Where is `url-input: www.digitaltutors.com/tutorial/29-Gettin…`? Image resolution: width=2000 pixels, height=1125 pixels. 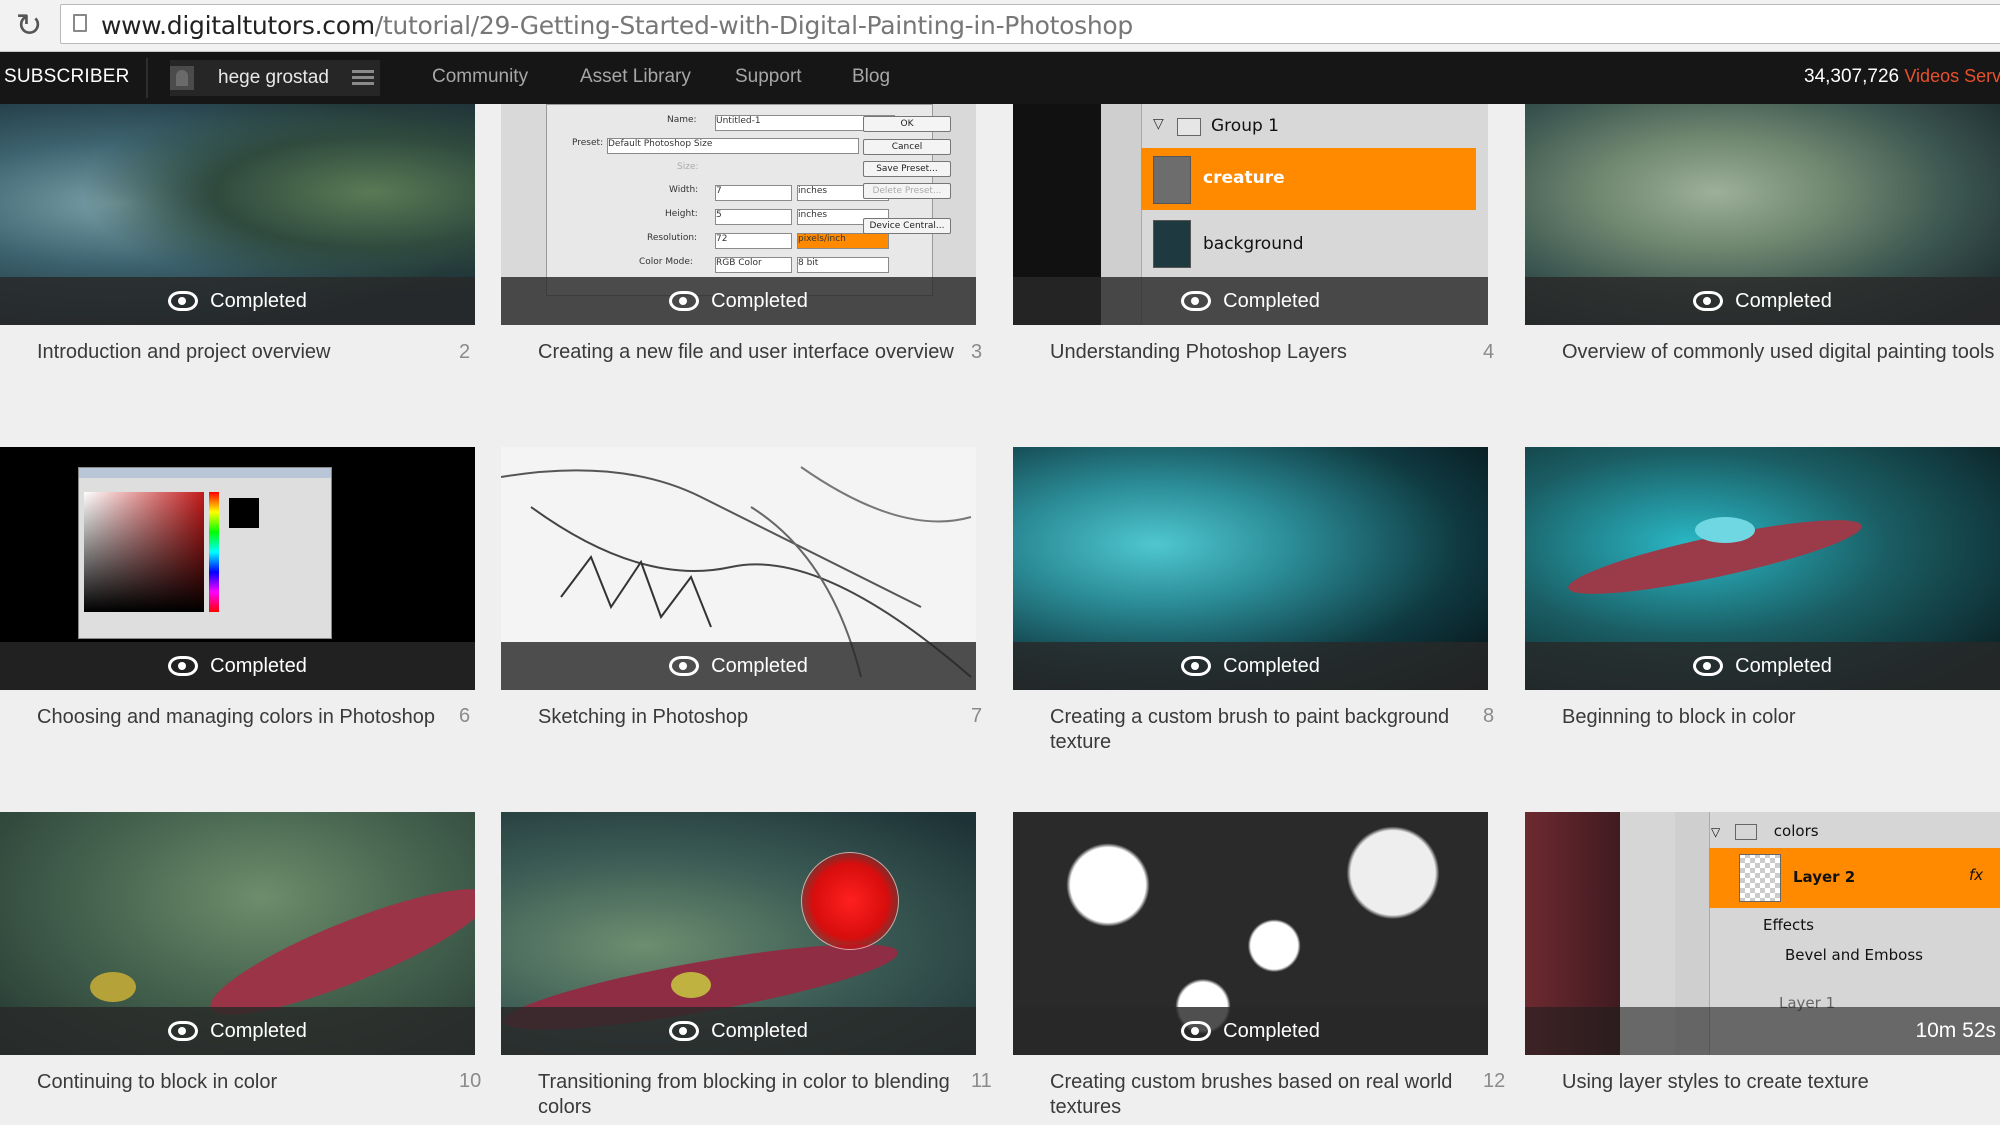 url-input: www.digitaltutors.com/tutorial/29-Gettin… is located at coordinates (1030, 24).